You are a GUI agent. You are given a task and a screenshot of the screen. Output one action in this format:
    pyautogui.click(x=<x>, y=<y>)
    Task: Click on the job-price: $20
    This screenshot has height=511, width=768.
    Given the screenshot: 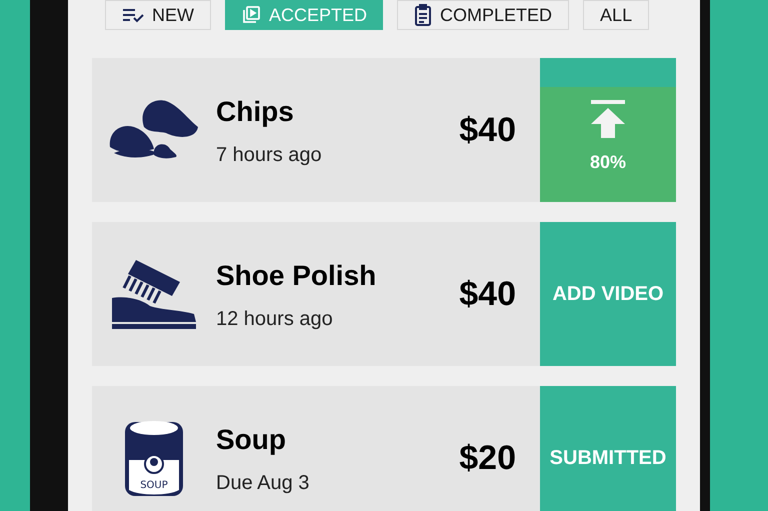 What is the action you would take?
    pyautogui.click(x=487, y=458)
    